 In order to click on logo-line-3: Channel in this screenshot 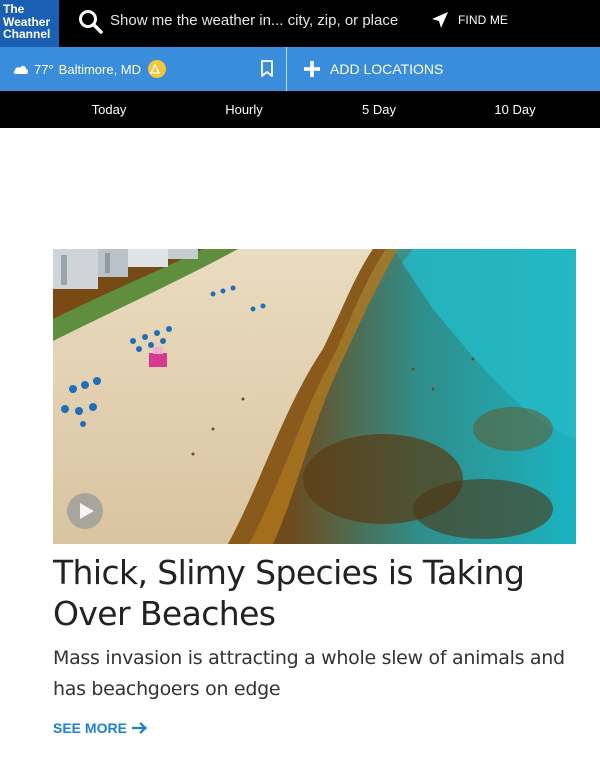, I will do `click(27, 34)`.